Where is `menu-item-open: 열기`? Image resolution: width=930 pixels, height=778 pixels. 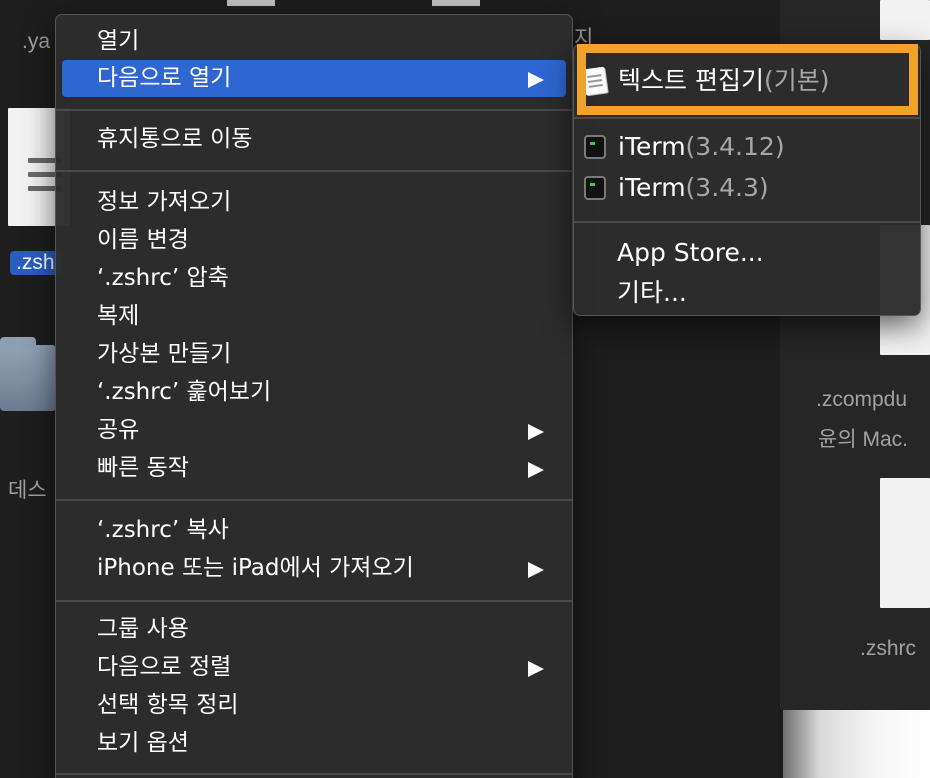
menu-item-open: 열기 is located at coordinates (314, 41).